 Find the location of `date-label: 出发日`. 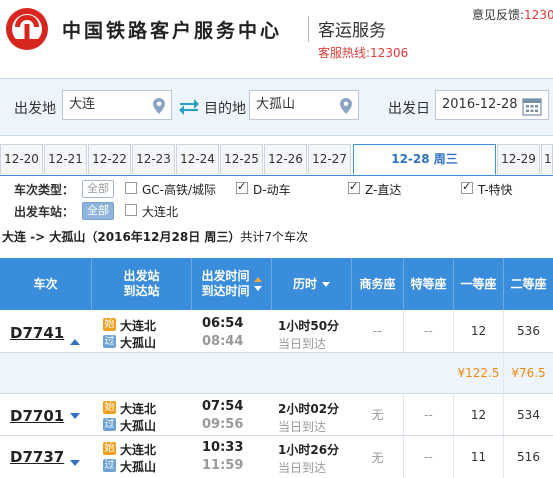

date-label: 出发日 is located at coordinates (409, 109).